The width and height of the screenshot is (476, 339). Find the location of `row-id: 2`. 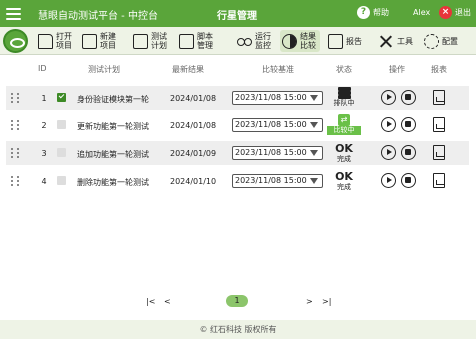

row-id: 2 is located at coordinates (44, 125).